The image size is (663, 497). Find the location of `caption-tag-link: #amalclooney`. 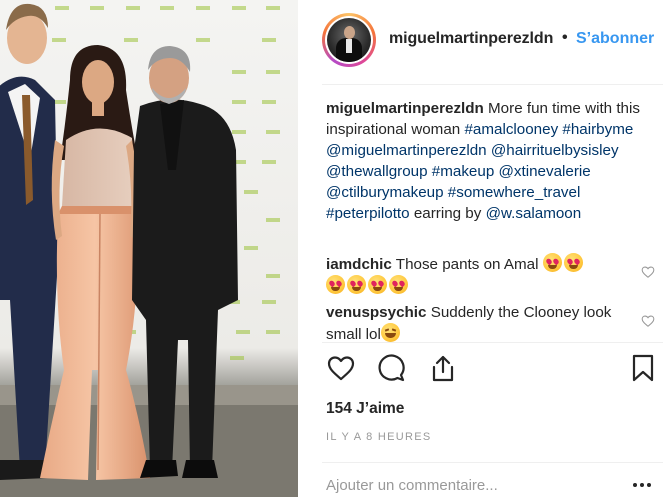

caption-tag-link: #amalclooney is located at coordinates (511, 129).